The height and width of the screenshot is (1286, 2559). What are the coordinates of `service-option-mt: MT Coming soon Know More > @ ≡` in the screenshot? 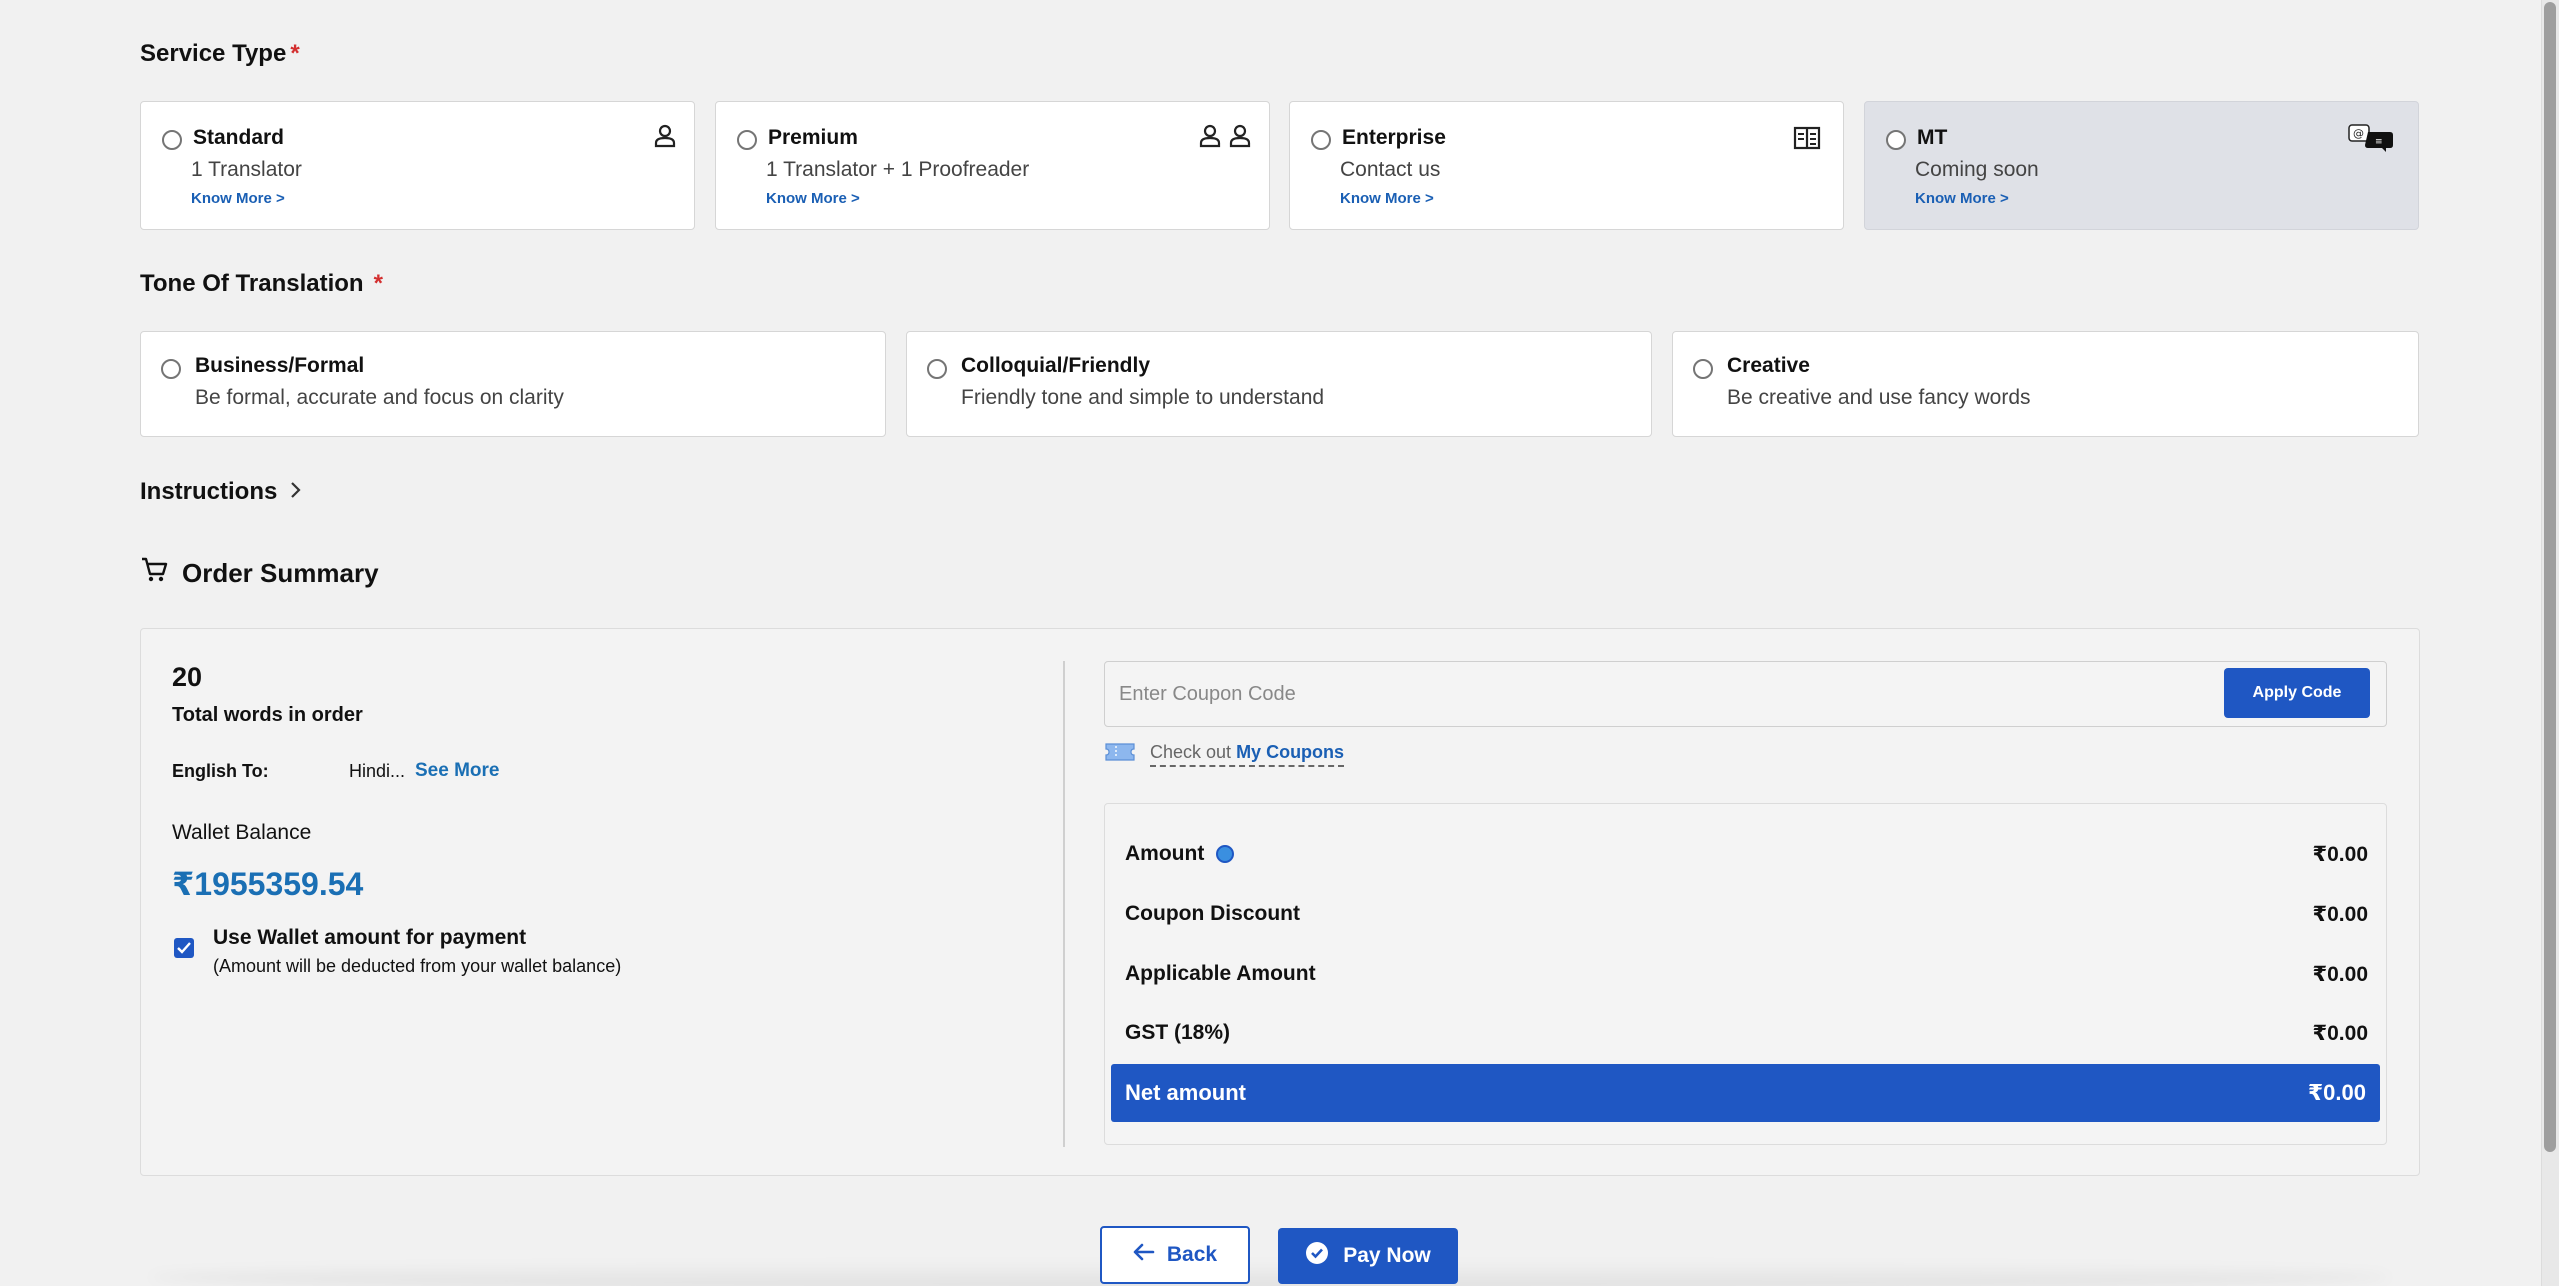 It's located at (2141, 165).